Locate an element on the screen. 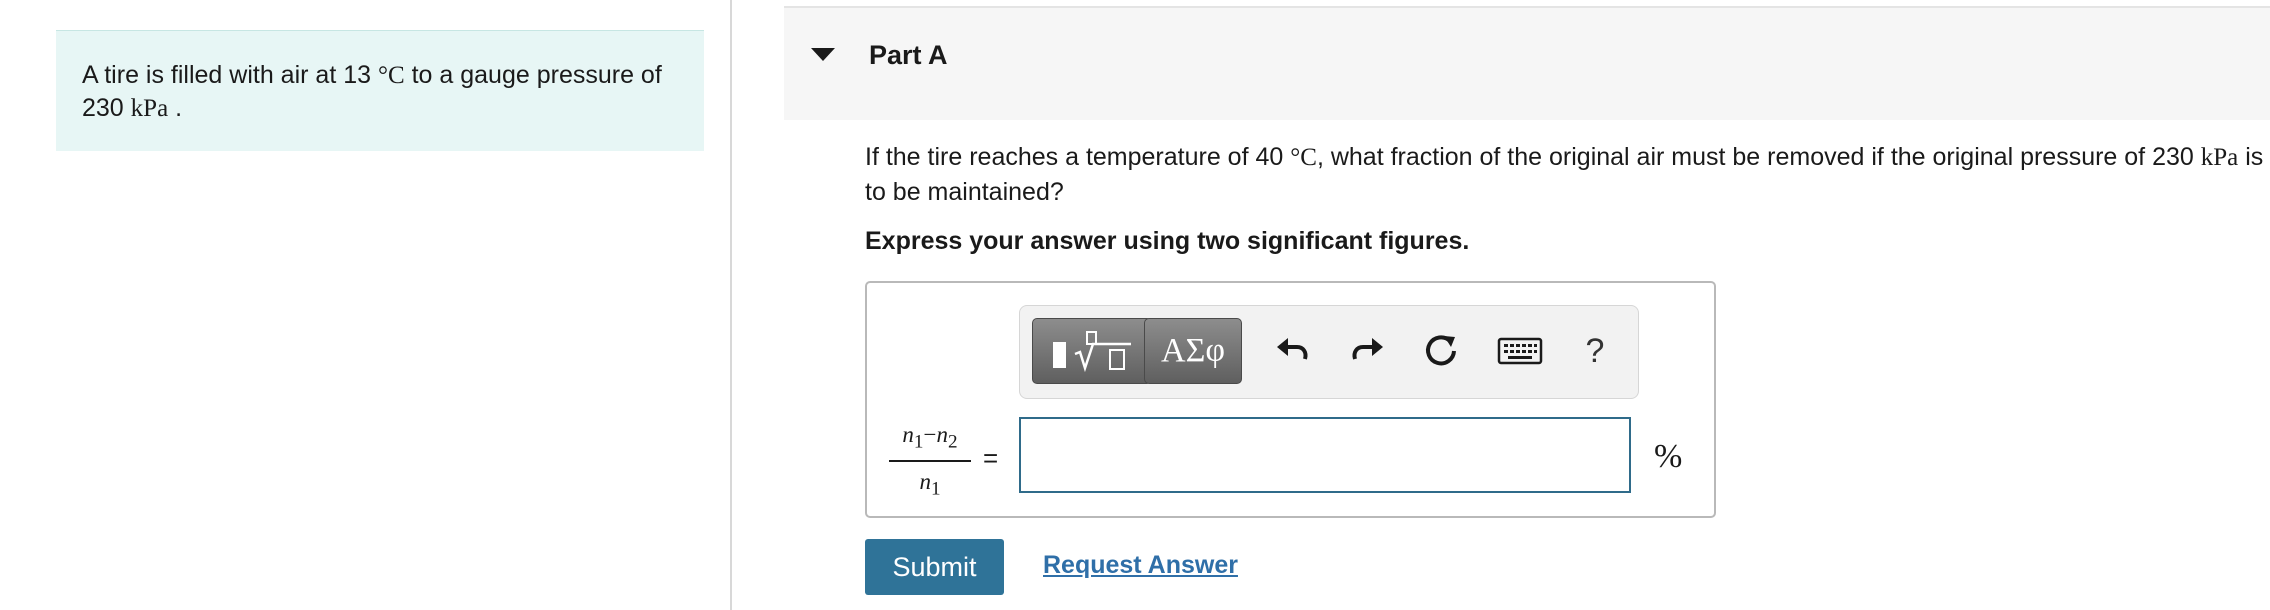 The image size is (2270, 610). templates-icon is located at coordinates (1092, 352).